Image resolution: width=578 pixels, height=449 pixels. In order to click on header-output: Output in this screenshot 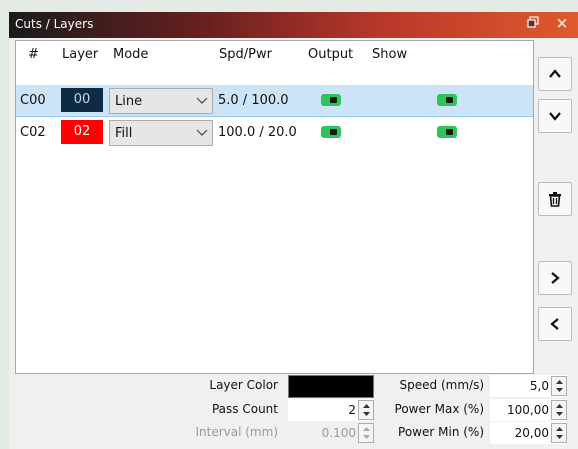, I will do `click(331, 54)`.